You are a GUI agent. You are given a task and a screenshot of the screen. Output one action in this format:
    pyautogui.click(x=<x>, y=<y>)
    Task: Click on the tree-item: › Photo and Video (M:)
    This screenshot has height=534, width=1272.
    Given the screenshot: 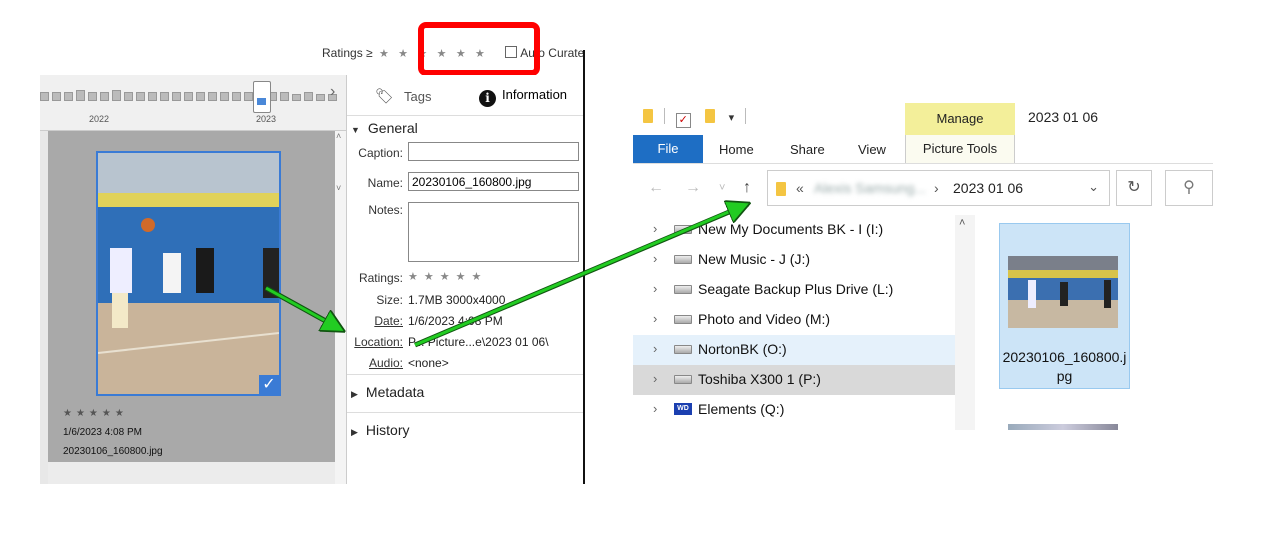 What is the action you would take?
    pyautogui.click(x=794, y=320)
    